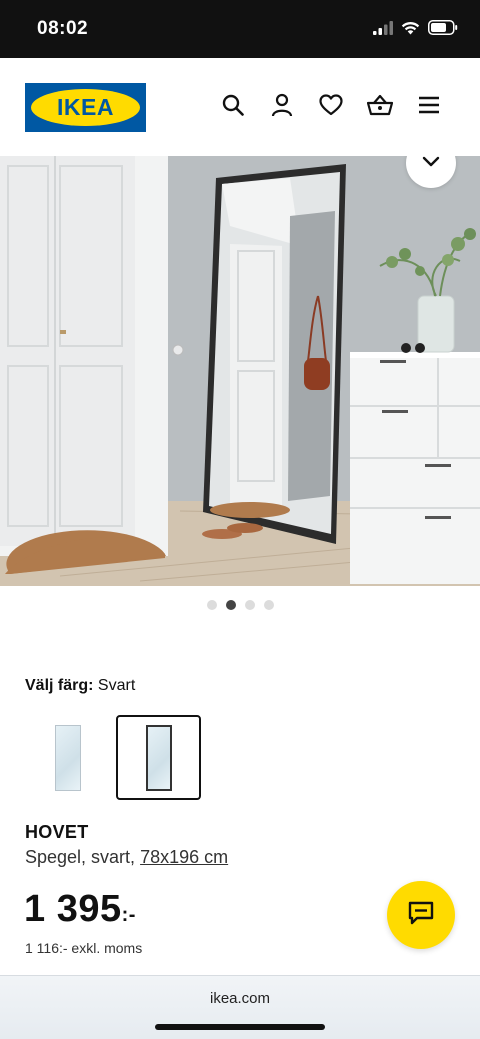  I want to click on color-label: Välj färg: Svart, so click(80, 686).